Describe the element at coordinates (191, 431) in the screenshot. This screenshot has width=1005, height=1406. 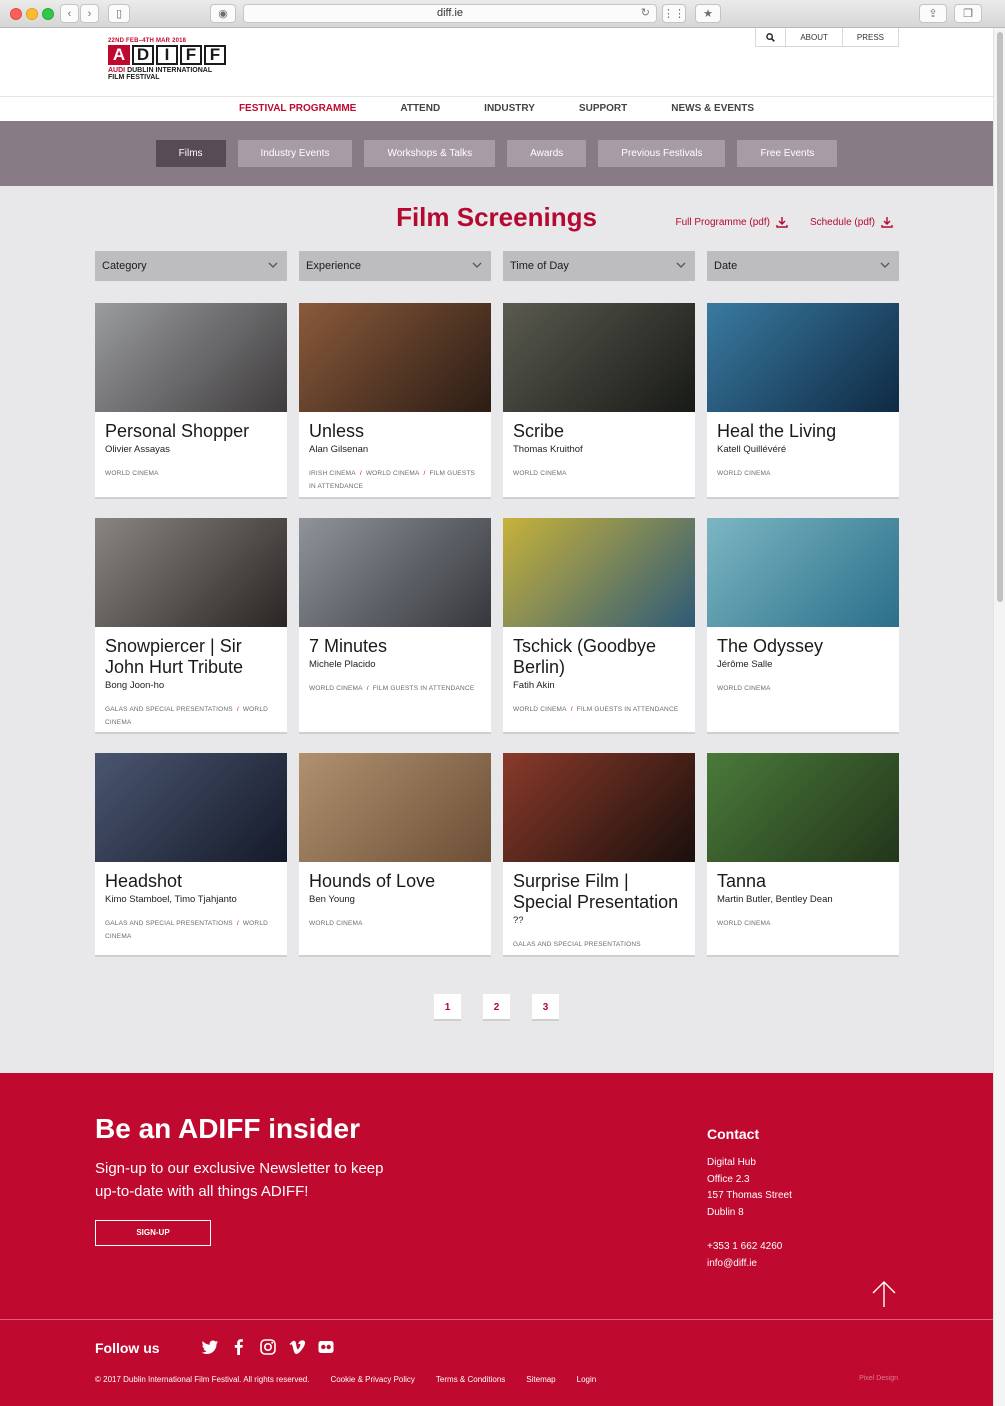
I see `film-title: Personal Shopper` at that location.